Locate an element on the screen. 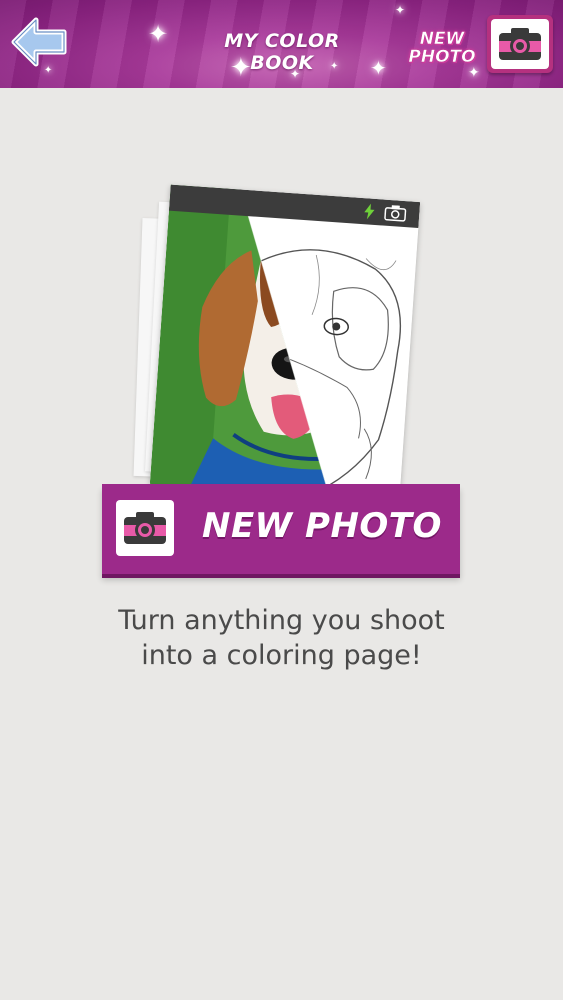 The image size is (563, 1000). button-camera-badge is located at coordinates (145, 528).